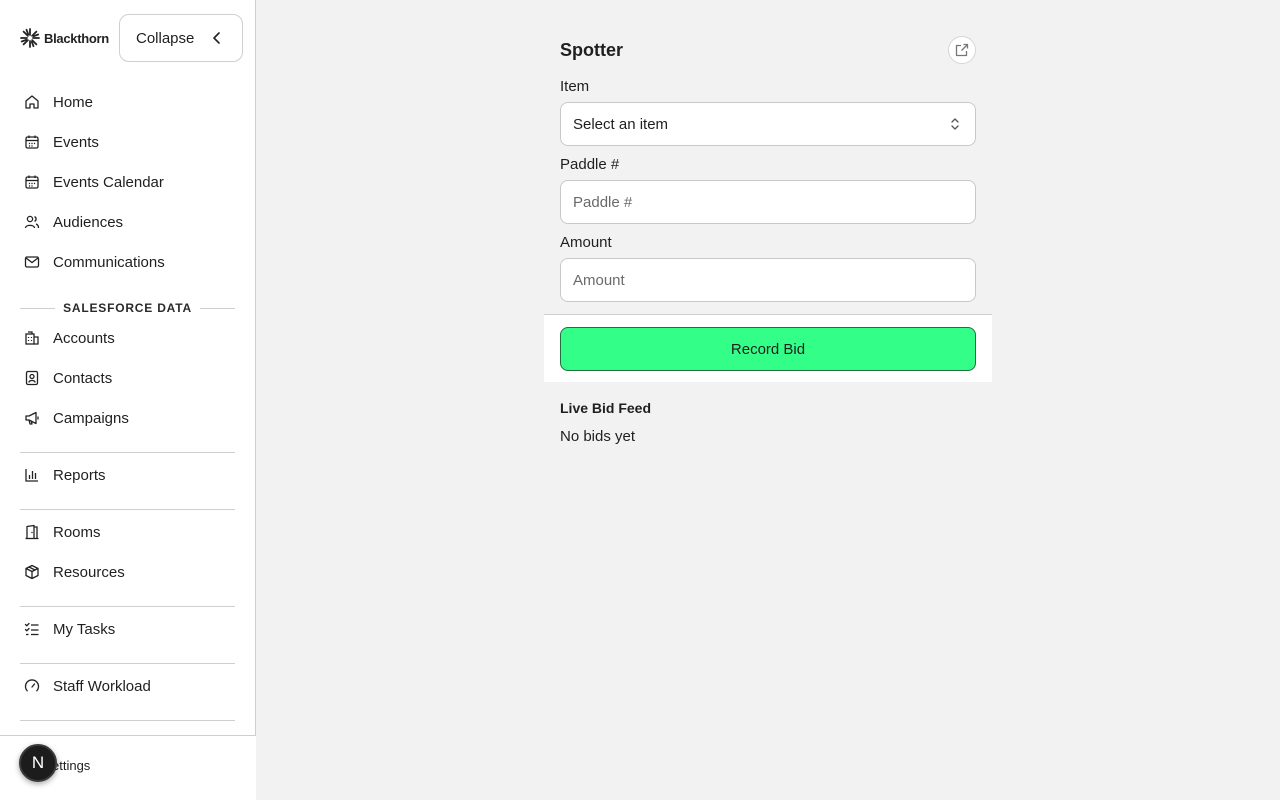  I want to click on contact-icon, so click(32, 378).